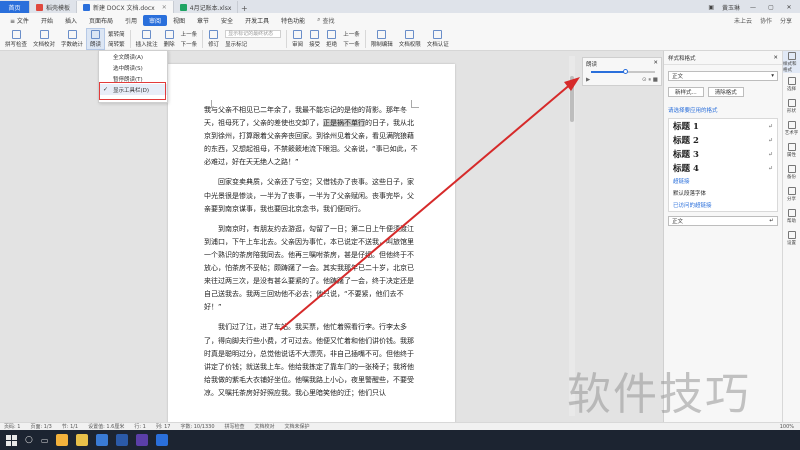  Describe the element at coordinates (40, 426) in the screenshot. I see `status-pages: 页面: 1/3` at that location.